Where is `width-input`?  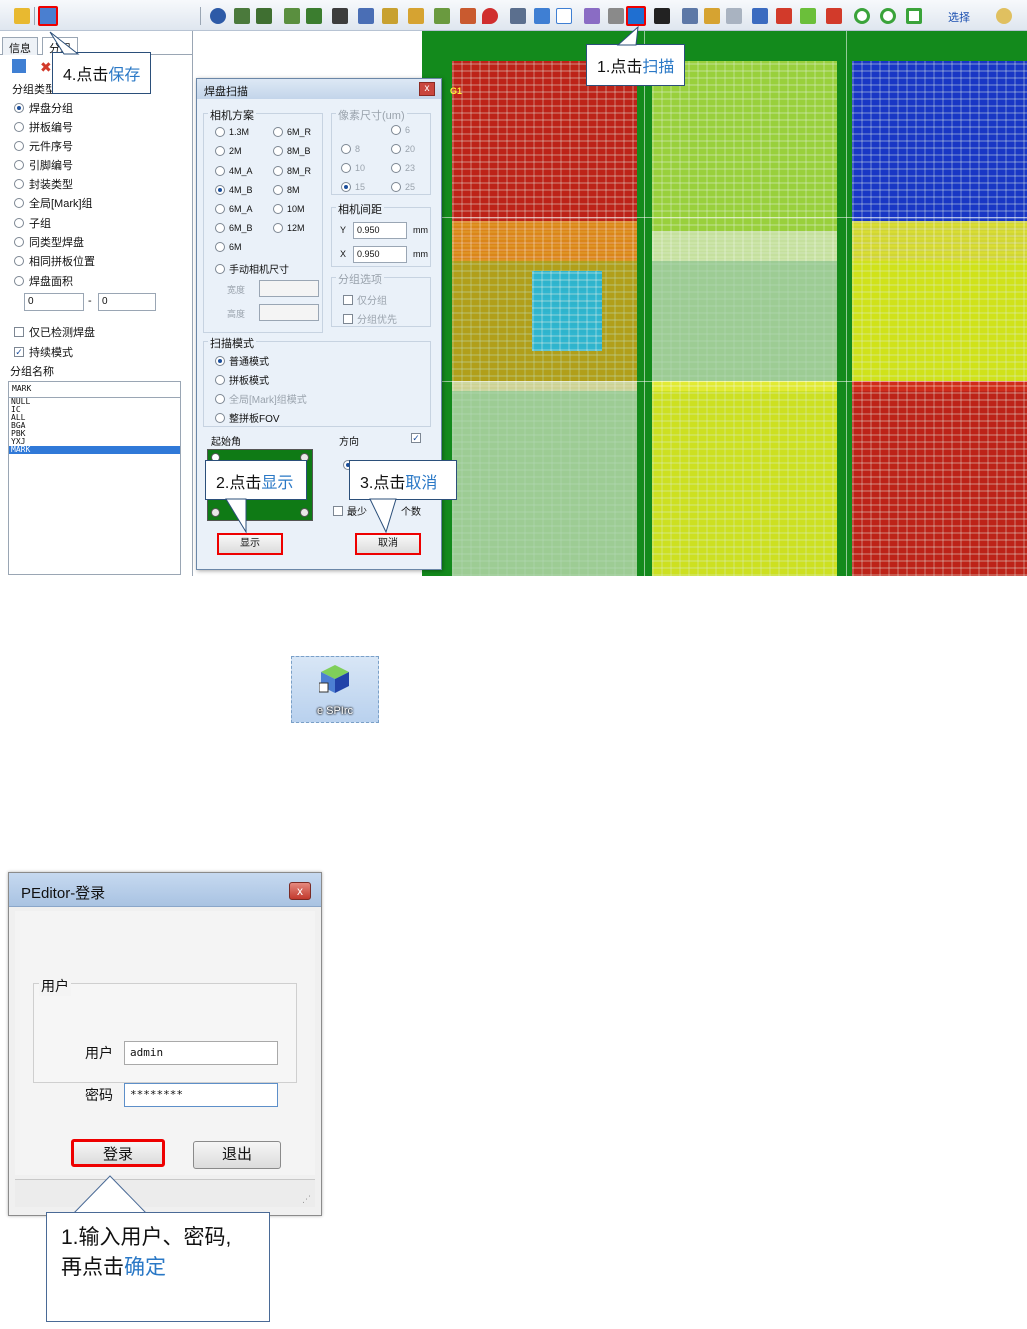 width-input is located at coordinates (289, 288).